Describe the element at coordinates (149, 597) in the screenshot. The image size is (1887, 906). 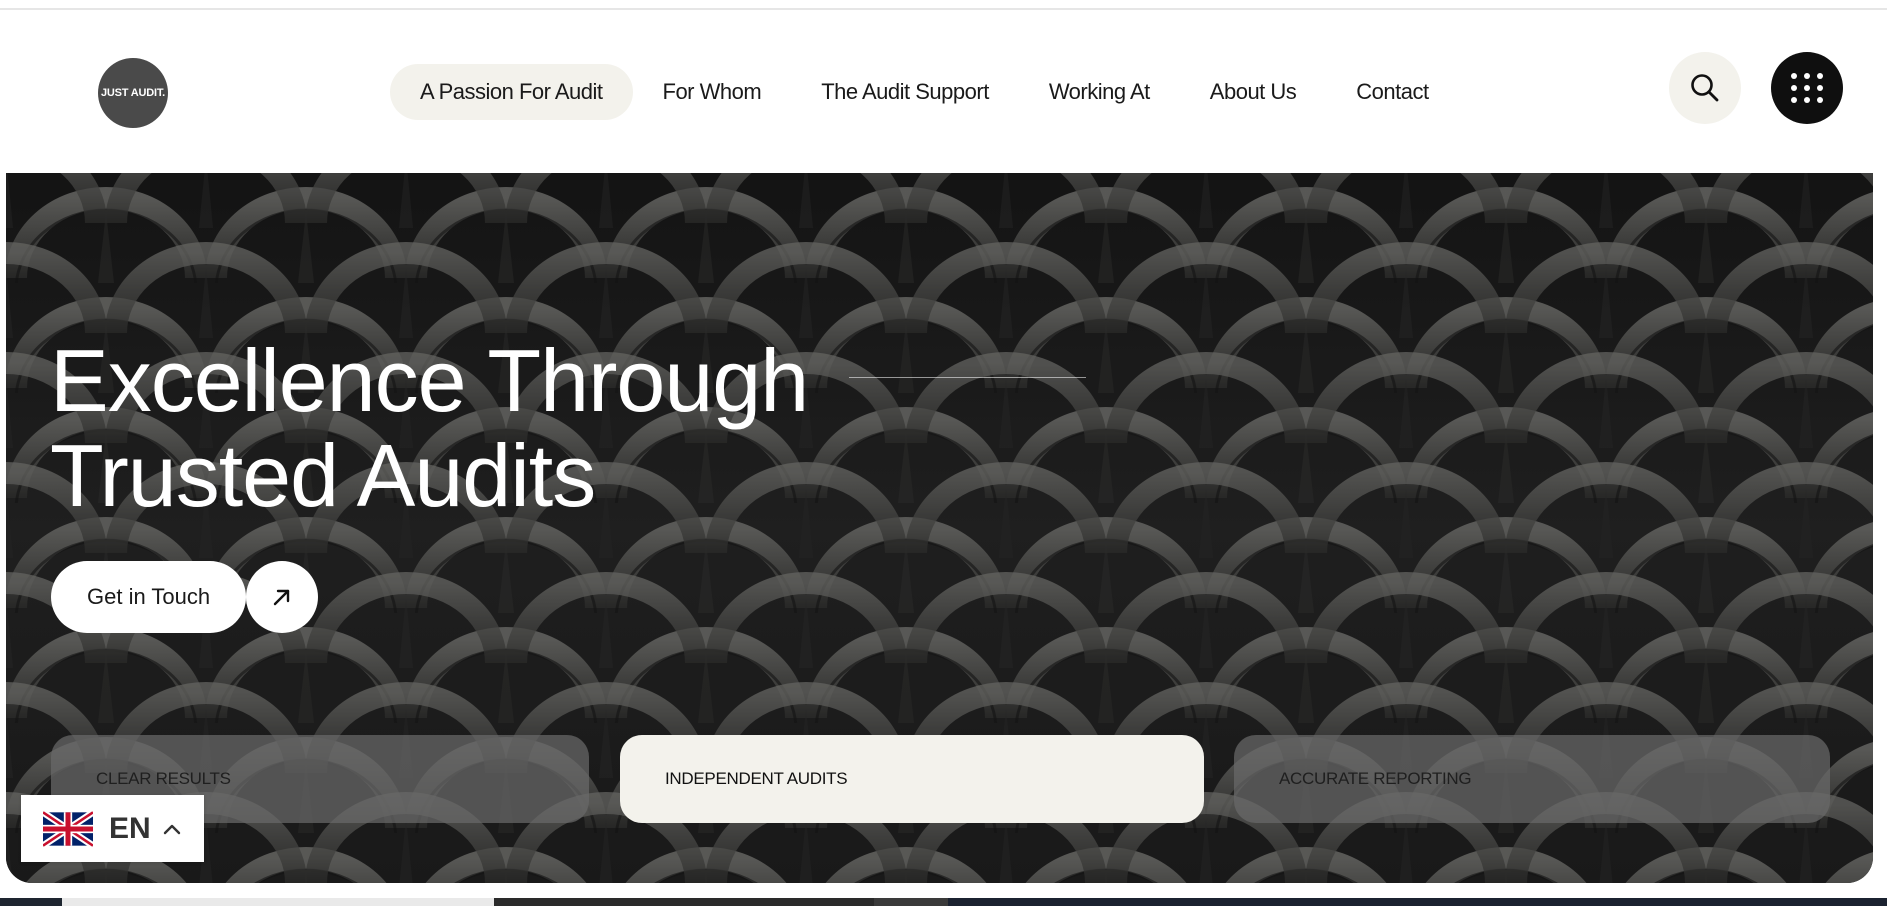
I see `get-in-touch-button: Get in Touch` at that location.